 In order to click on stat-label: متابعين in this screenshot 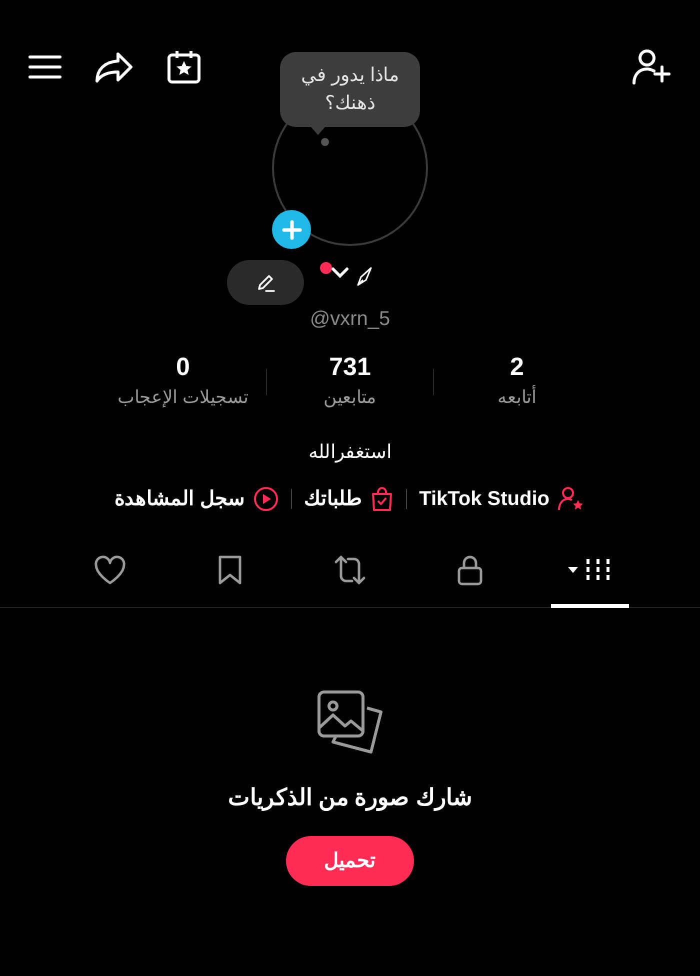, I will do `click(350, 398)`.